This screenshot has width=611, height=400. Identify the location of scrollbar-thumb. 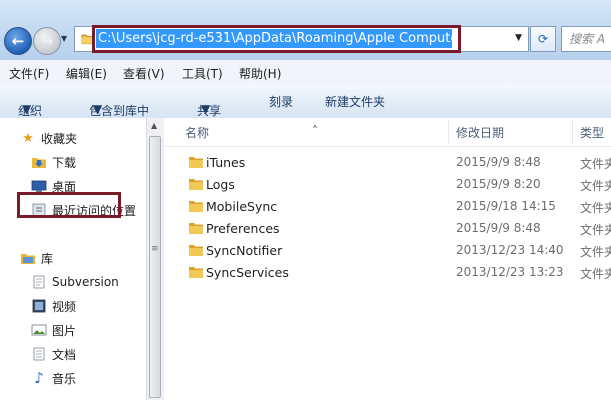
(155, 267).